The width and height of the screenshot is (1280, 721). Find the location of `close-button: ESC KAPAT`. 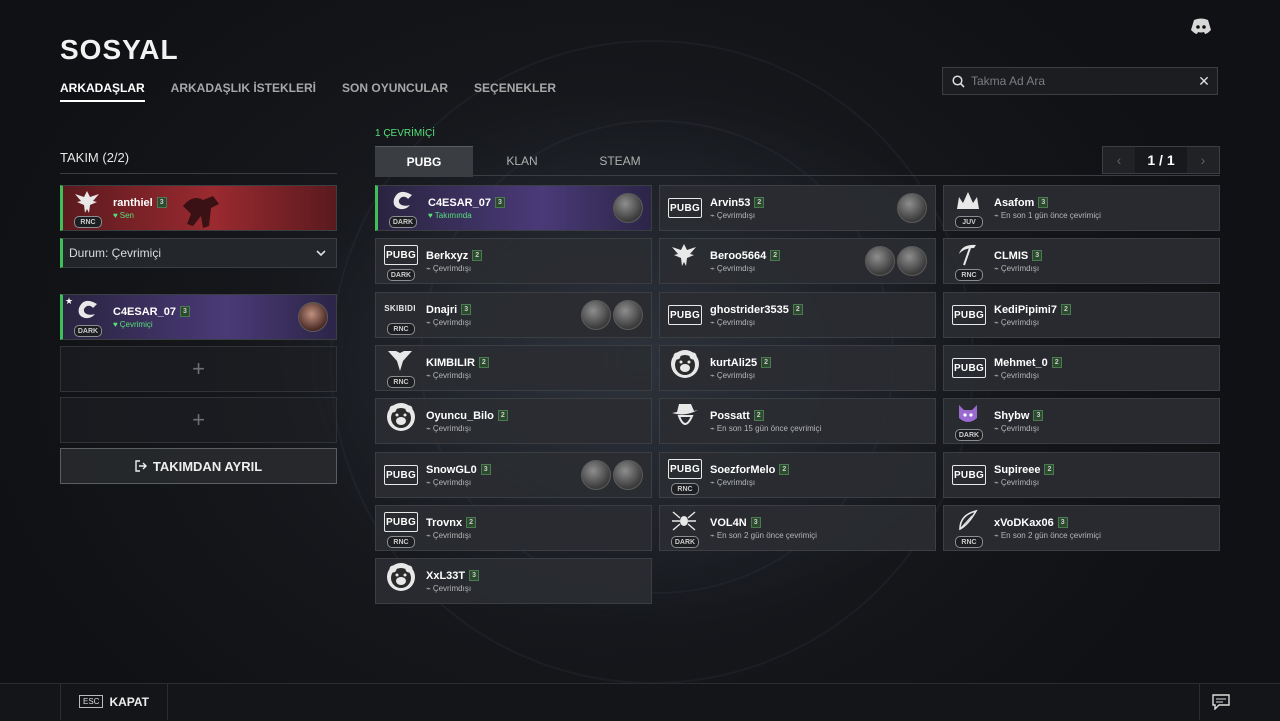

close-button: ESC KAPAT is located at coordinates (114, 701).